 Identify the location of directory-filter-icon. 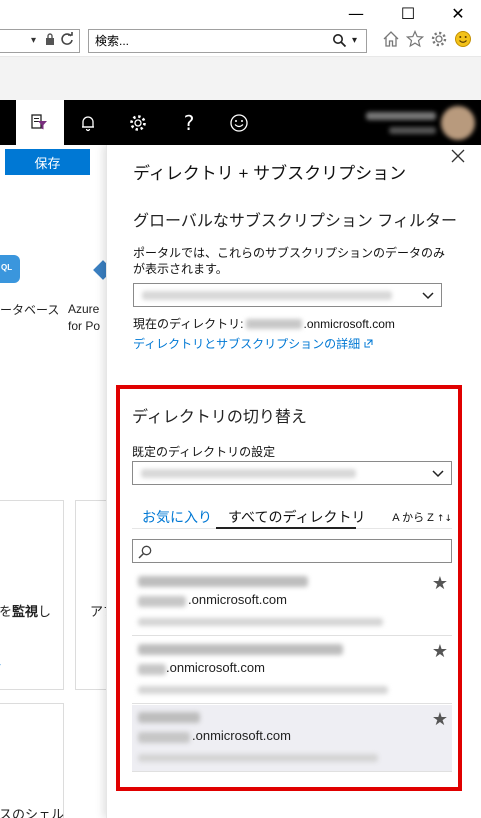
(39, 122).